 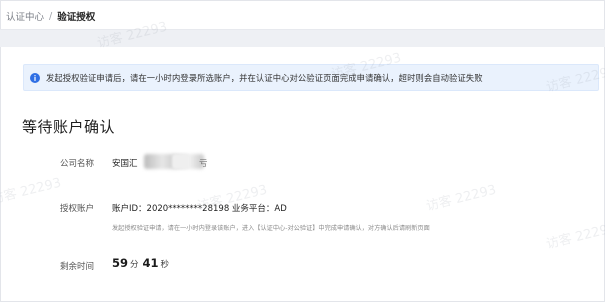 What do you see at coordinates (25, 16) in the screenshot?
I see `breadcrumb-link-certification-center: 认证中心` at bounding box center [25, 16].